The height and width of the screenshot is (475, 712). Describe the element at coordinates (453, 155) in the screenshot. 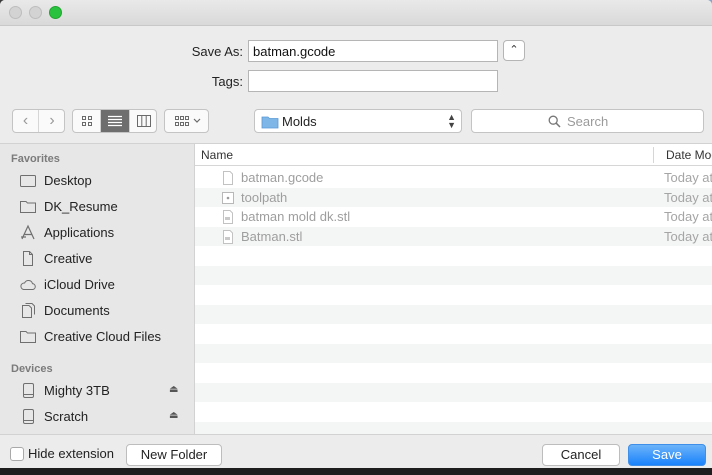

I see `file-list-header: Name Date Modified` at that location.